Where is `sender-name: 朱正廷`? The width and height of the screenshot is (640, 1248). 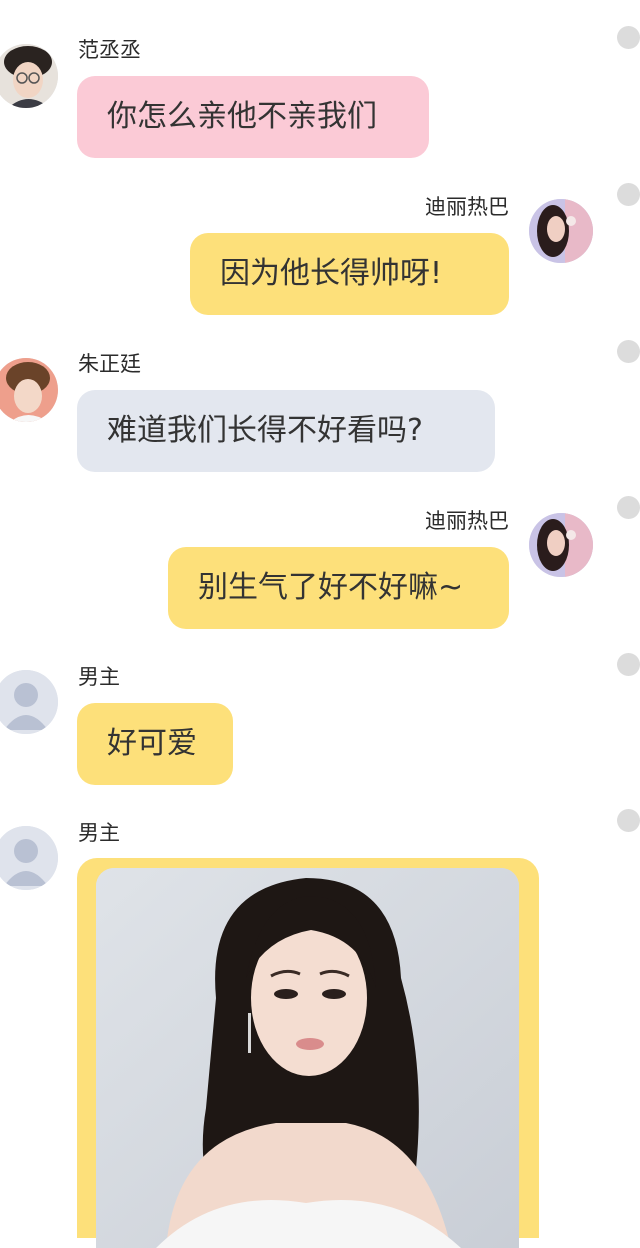 sender-name: 朱正廷 is located at coordinates (109, 364).